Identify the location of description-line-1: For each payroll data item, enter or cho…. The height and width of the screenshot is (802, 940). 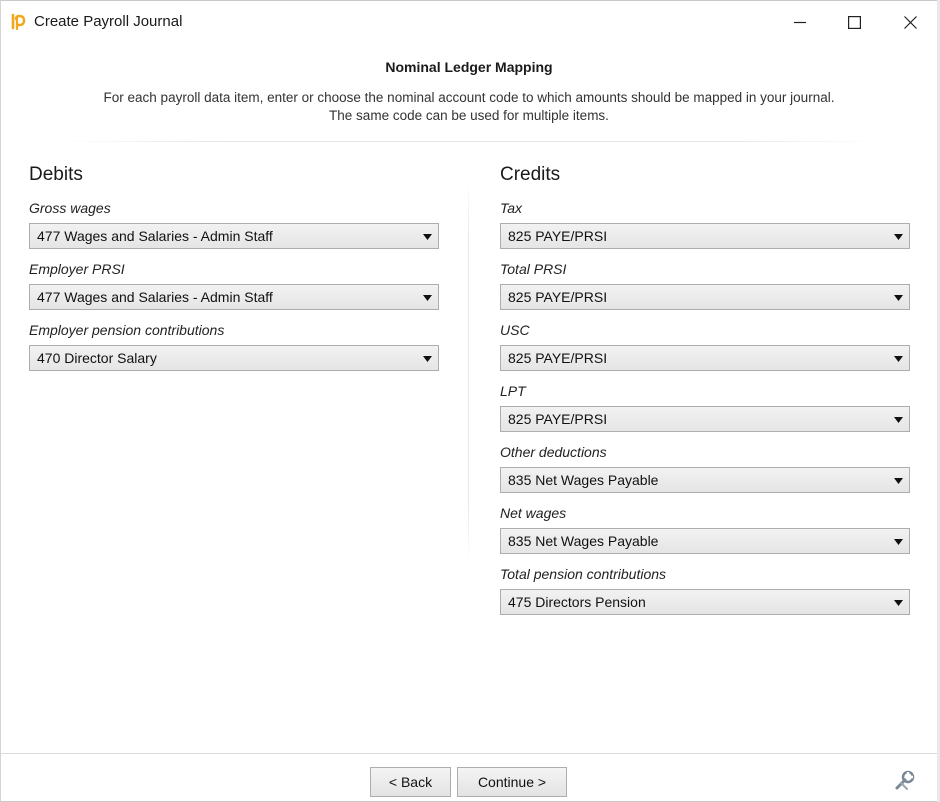
(469, 97).